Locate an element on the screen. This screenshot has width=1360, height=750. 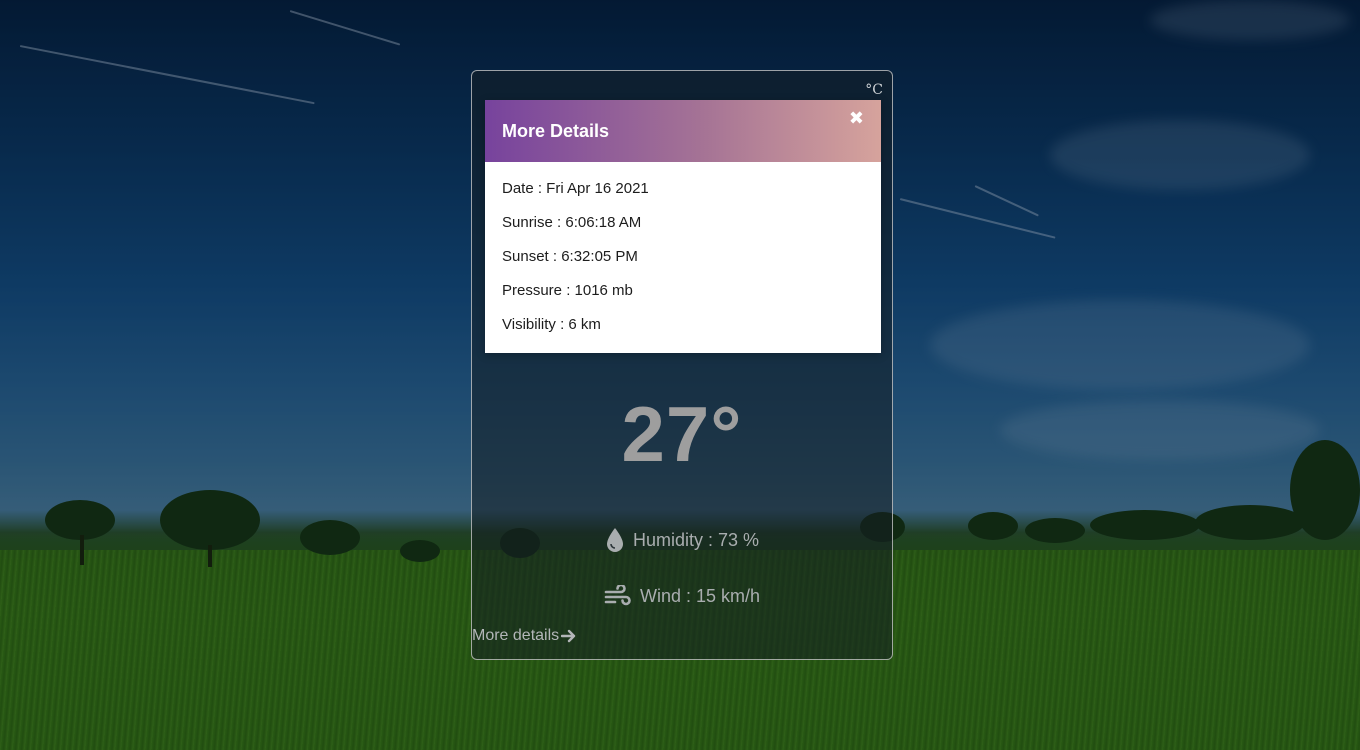
wind-label: Wind : 15 km/h is located at coordinates (700, 595).